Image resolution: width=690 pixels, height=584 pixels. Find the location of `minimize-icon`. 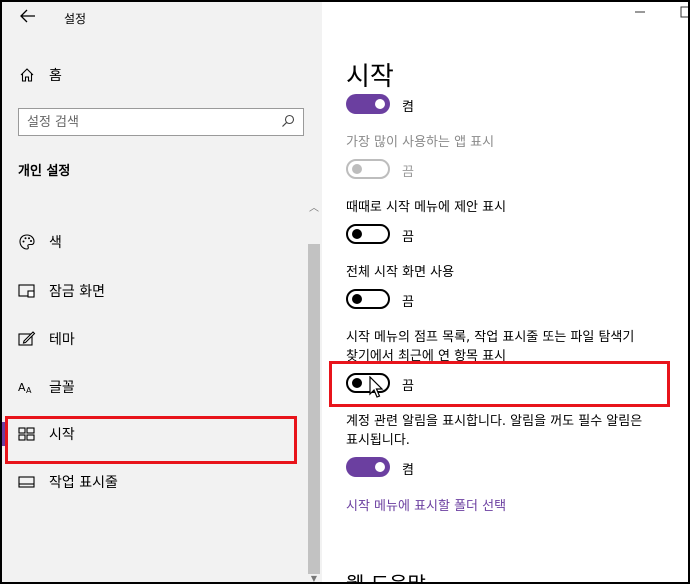

minimize-icon is located at coordinates (640, 12).